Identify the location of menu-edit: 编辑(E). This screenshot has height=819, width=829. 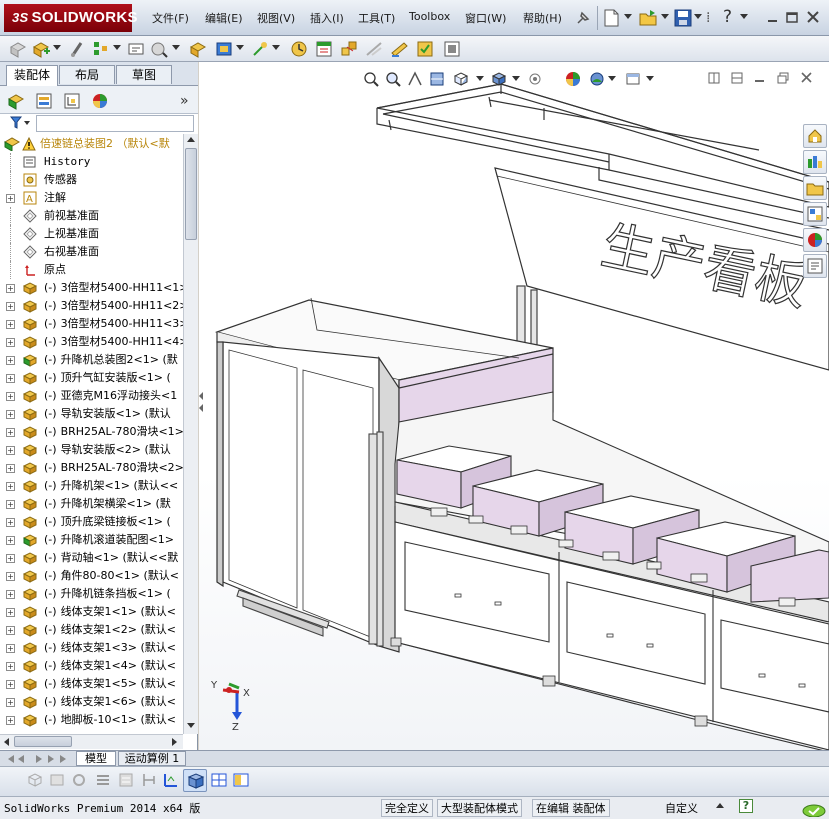
(224, 18).